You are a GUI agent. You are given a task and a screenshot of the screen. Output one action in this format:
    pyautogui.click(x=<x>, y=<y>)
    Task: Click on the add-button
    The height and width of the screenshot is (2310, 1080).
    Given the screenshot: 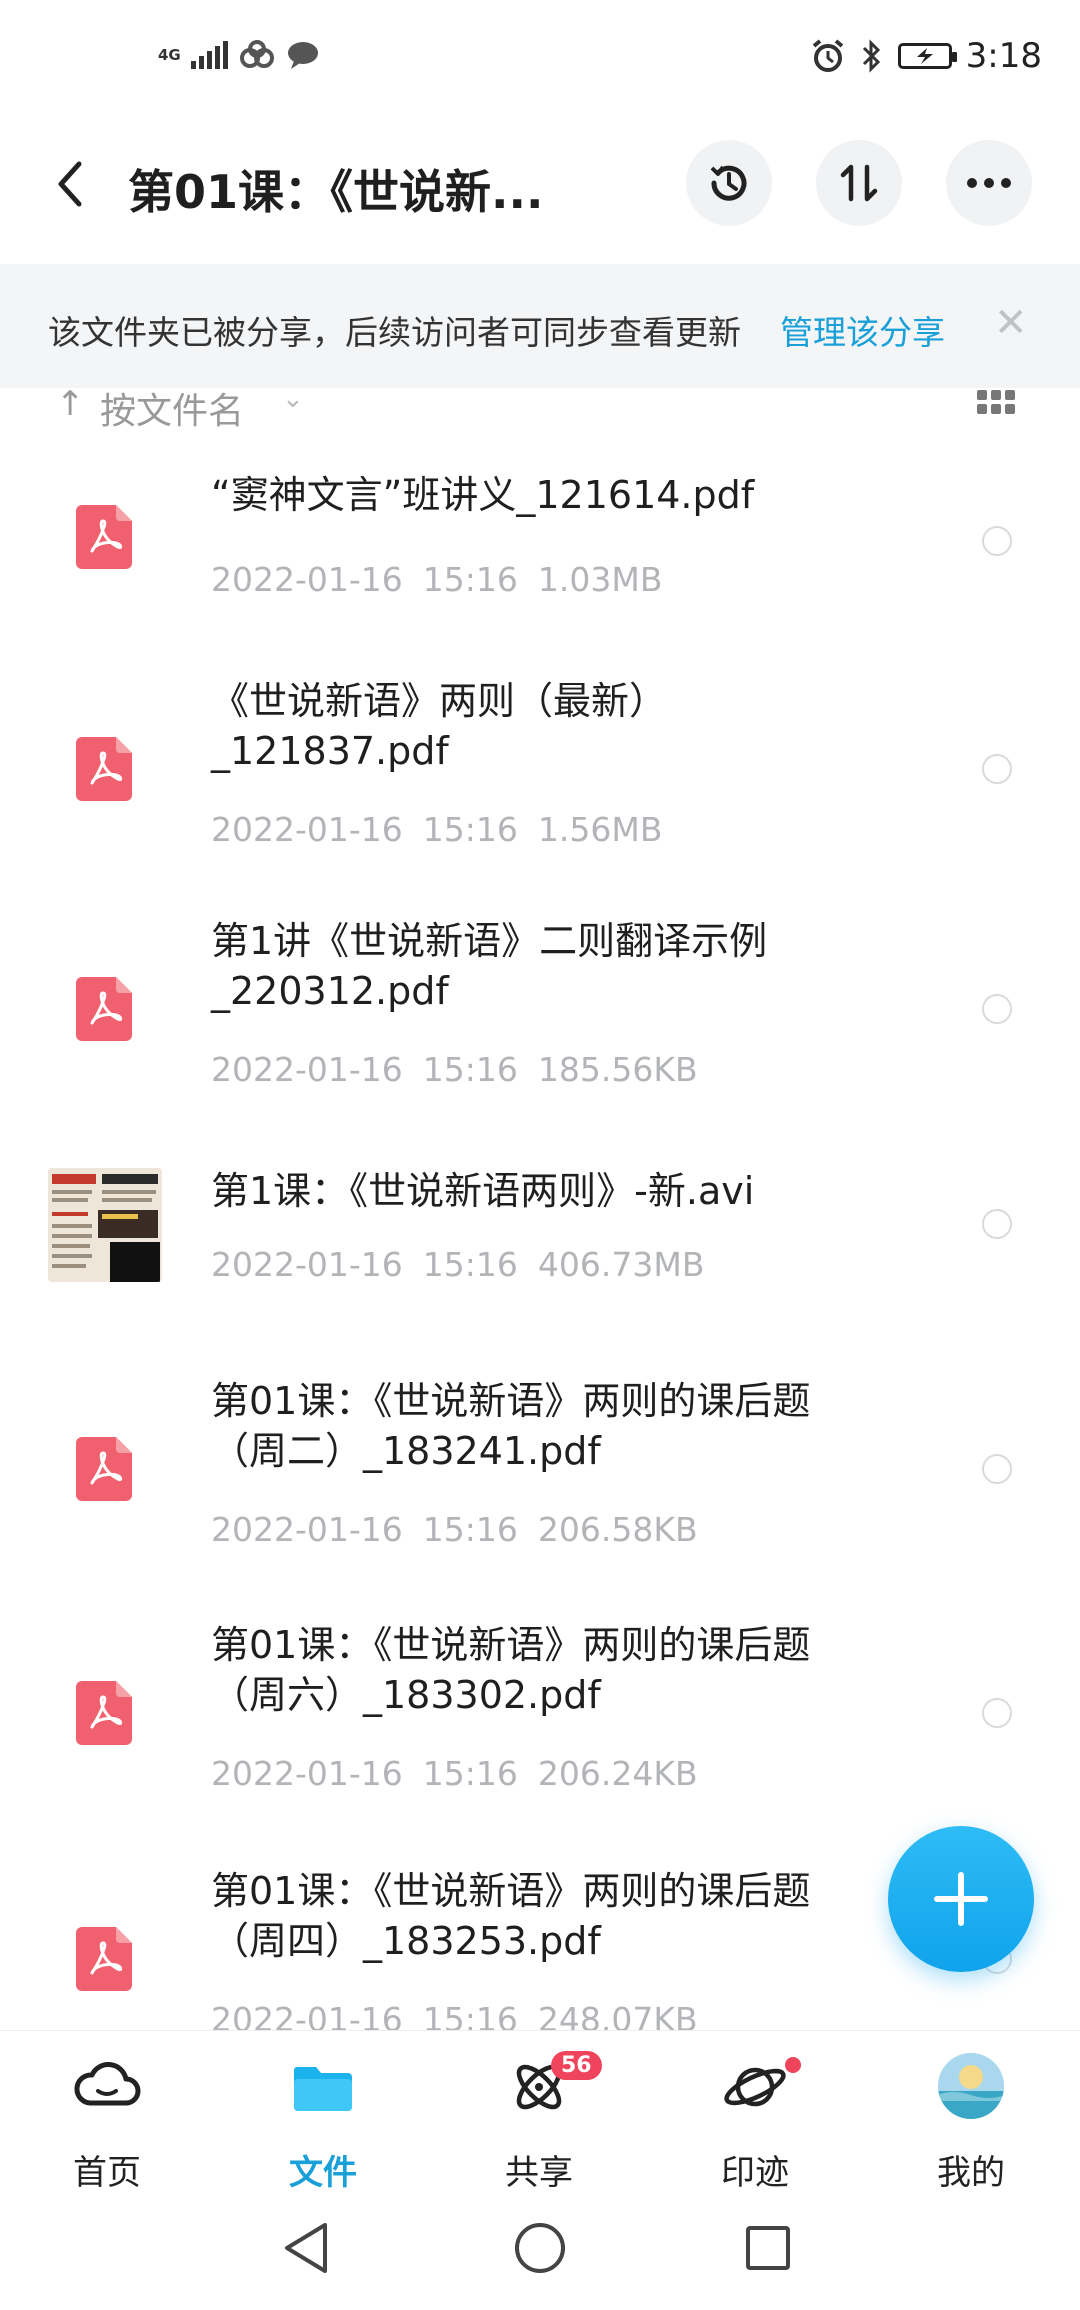 What is the action you would take?
    pyautogui.click(x=961, y=1899)
    